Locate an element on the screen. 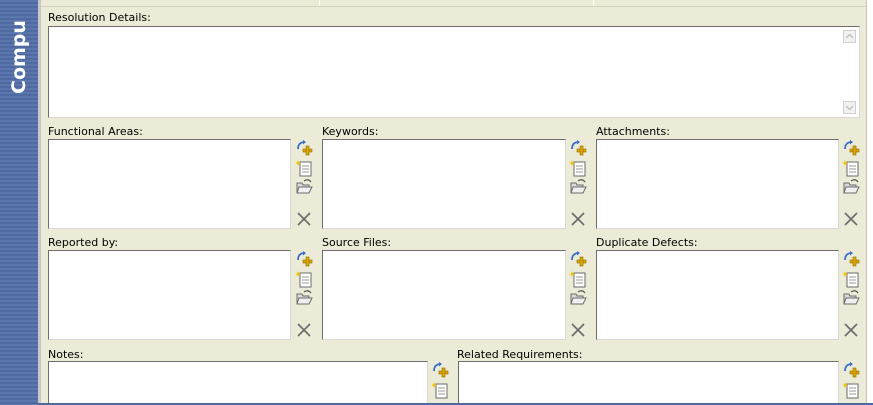  related-requirements-label: Related Requirements: is located at coordinates (520, 354).